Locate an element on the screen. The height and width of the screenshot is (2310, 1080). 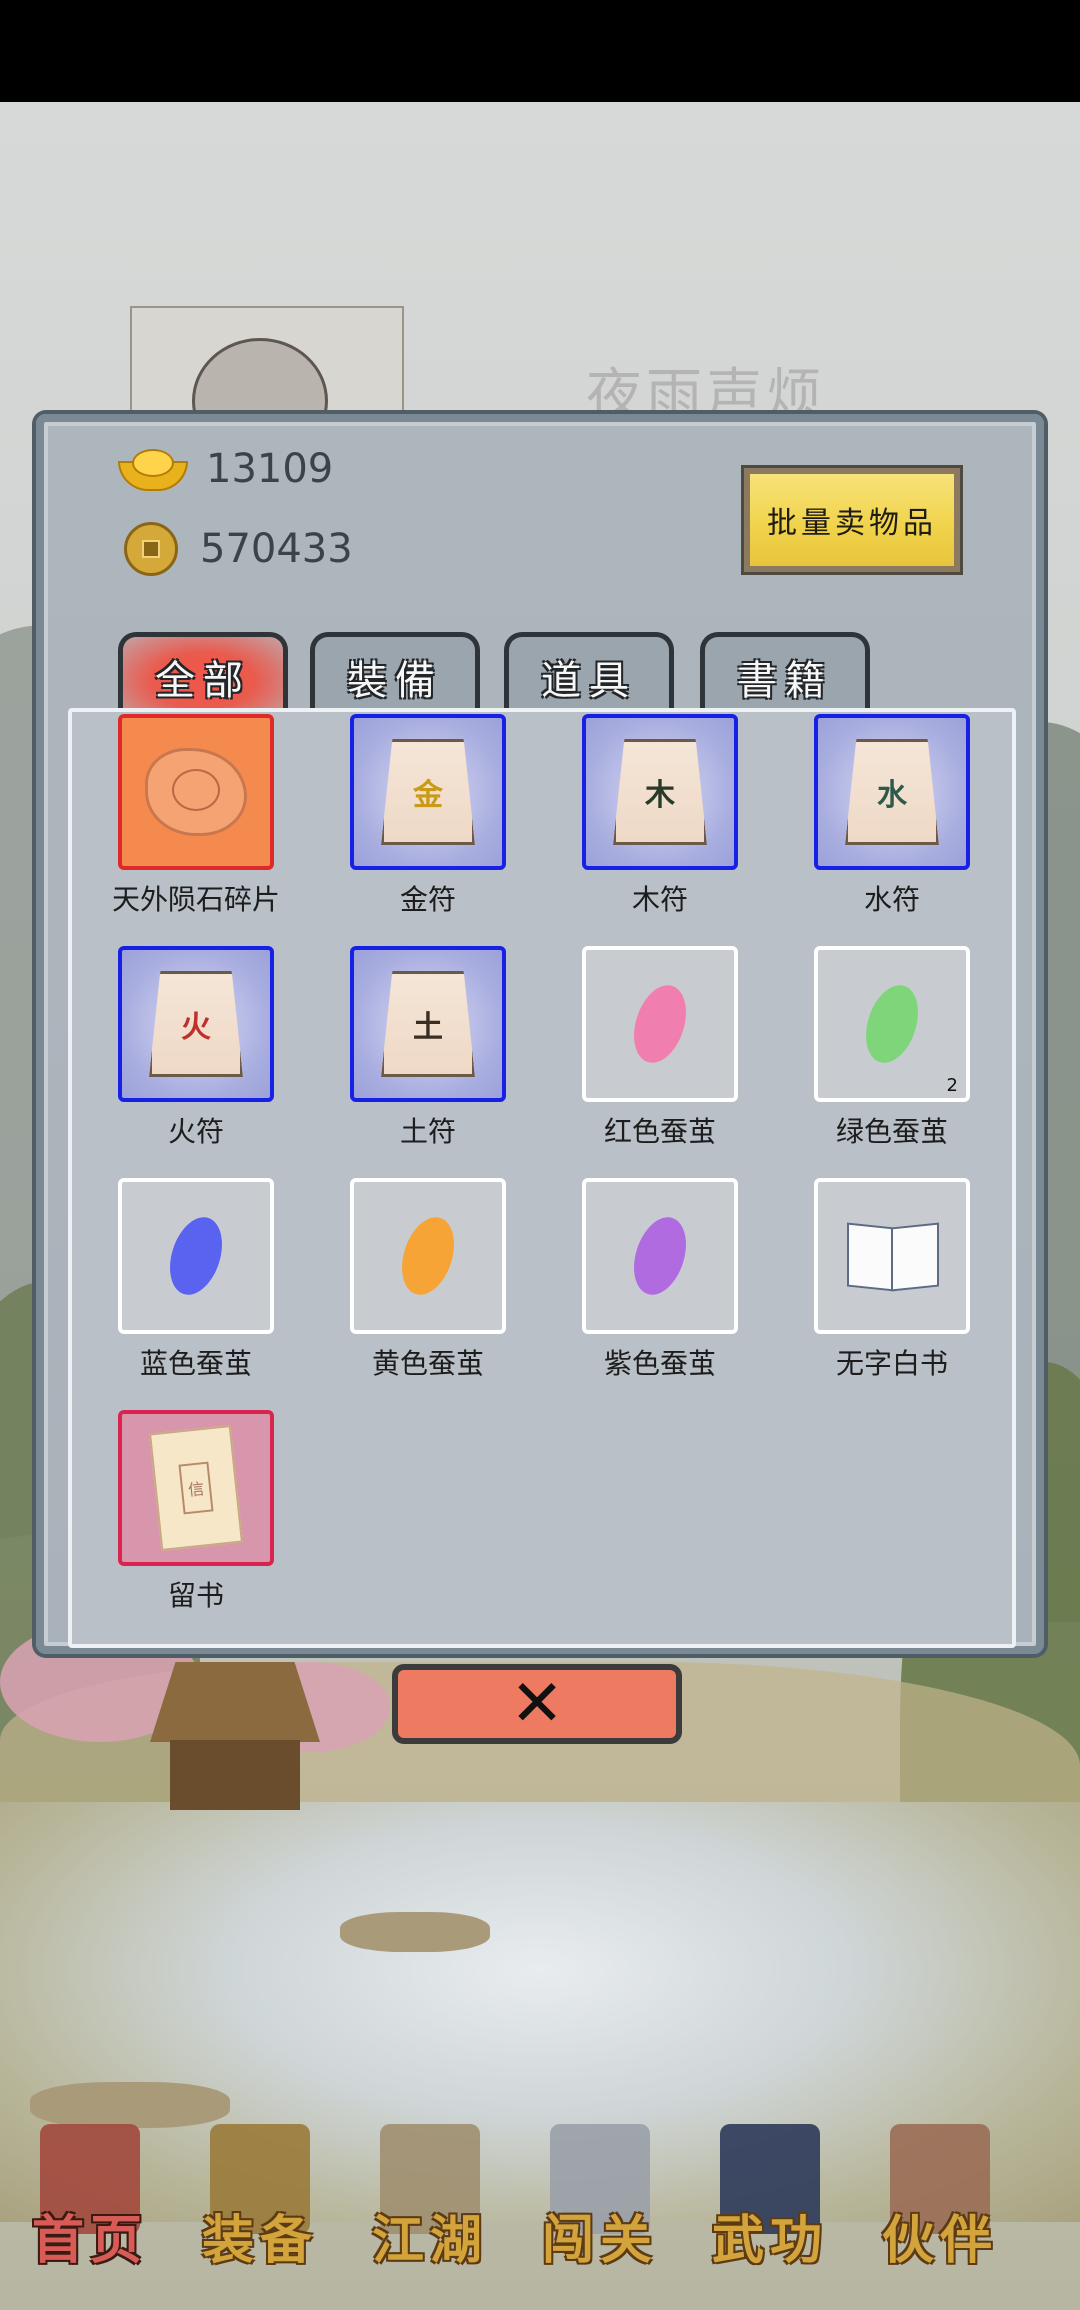
inventory-item: 信留书 is located at coordinates (196, 1512).